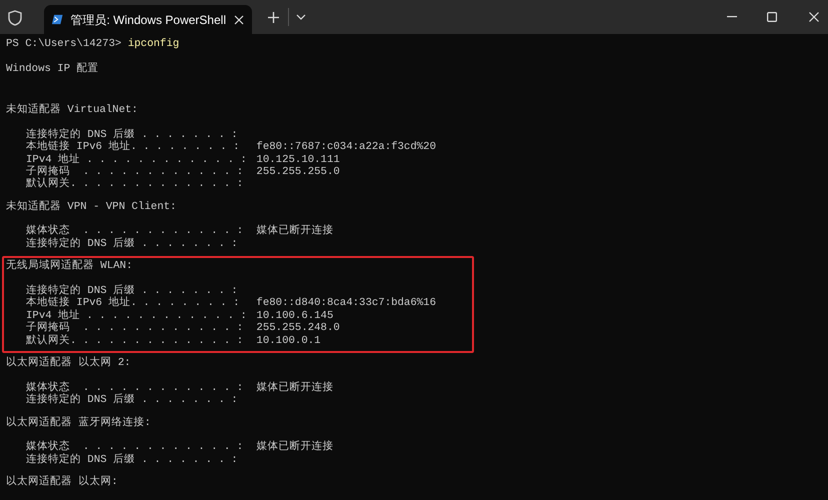 Image resolution: width=828 pixels, height=500 pixels. What do you see at coordinates (239, 19) in the screenshot?
I see `close-tab-icon` at bounding box center [239, 19].